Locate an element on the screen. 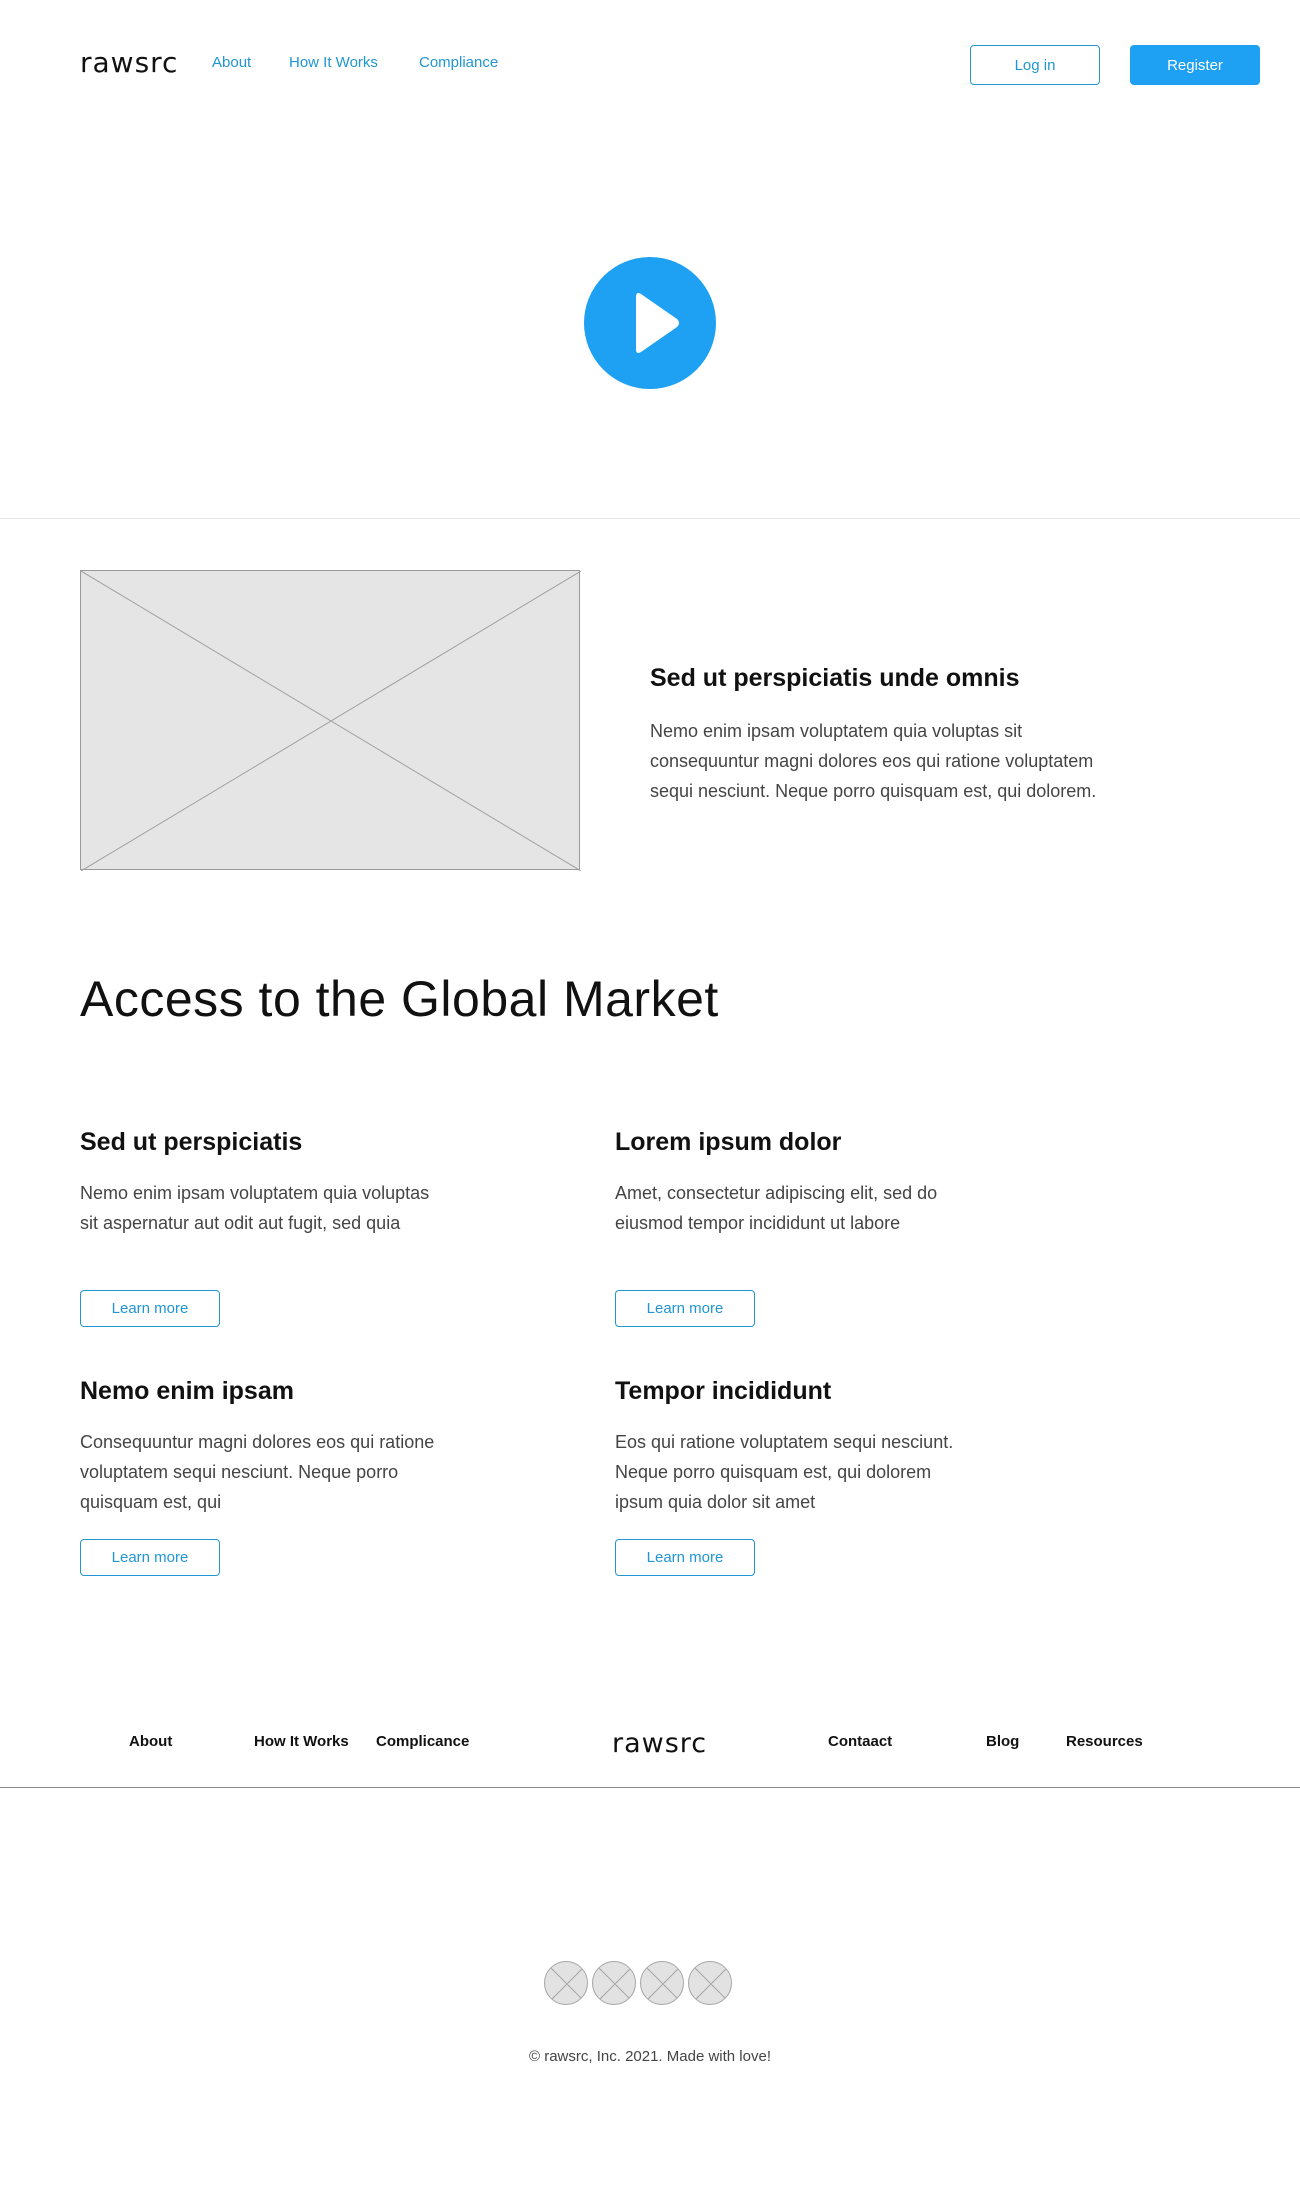 Image resolution: width=1300 pixels, height=2200 pixels. image-placeholder is located at coordinates (330, 720).